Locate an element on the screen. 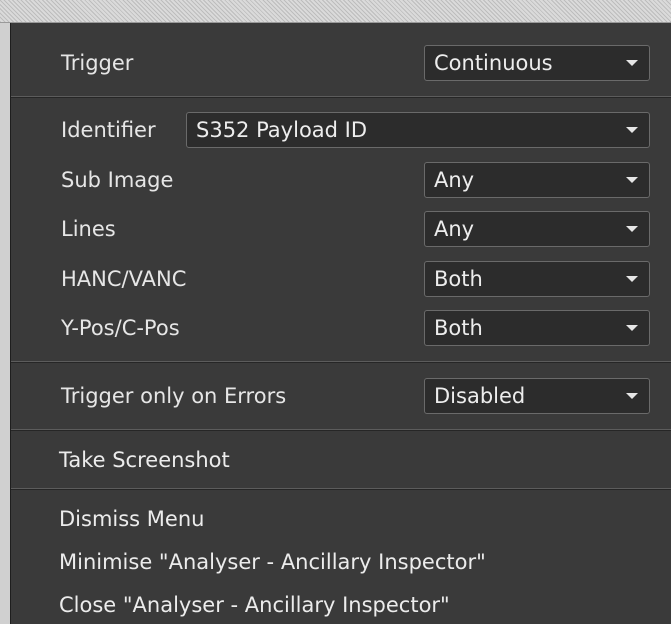  identifier-value: S352 Payload ID is located at coordinates (282, 130).